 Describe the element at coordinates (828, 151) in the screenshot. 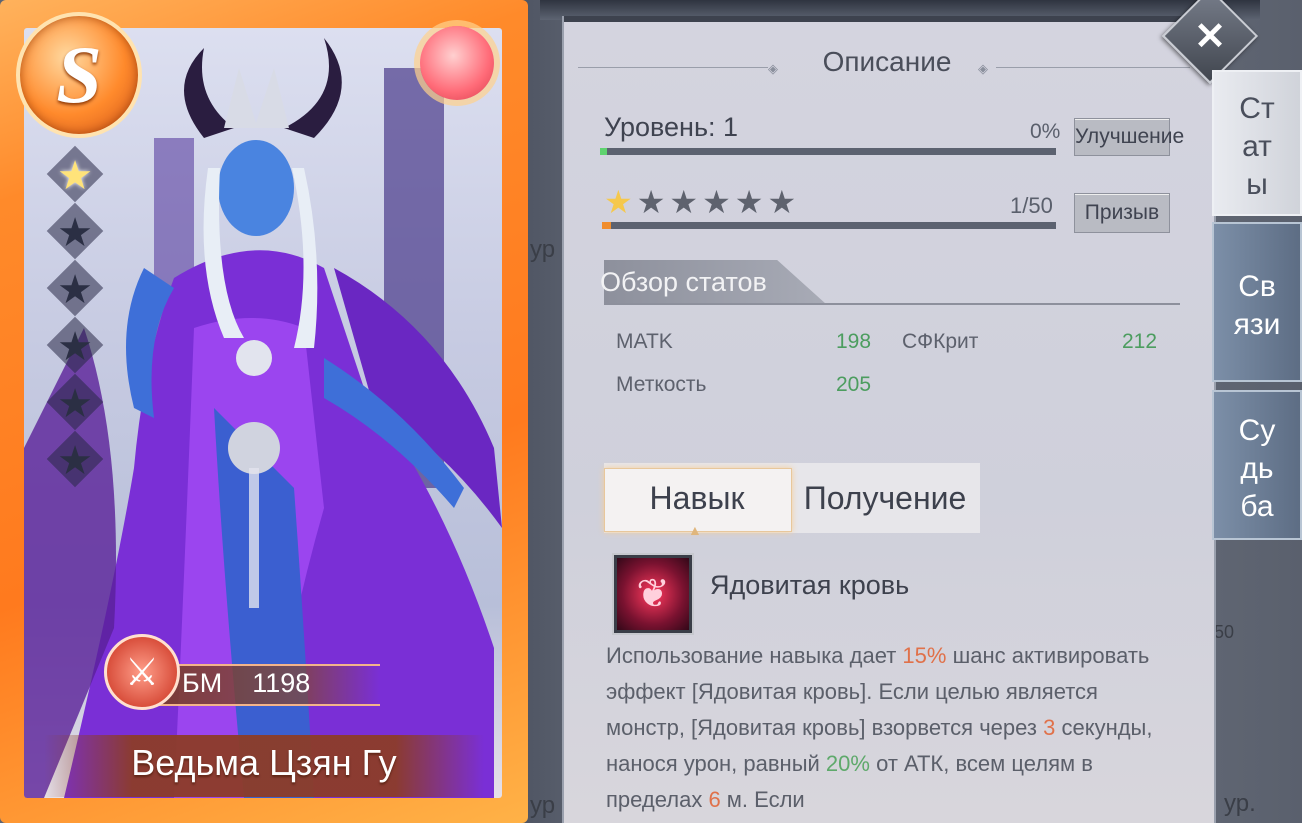

I see `level-progress-bar` at that location.